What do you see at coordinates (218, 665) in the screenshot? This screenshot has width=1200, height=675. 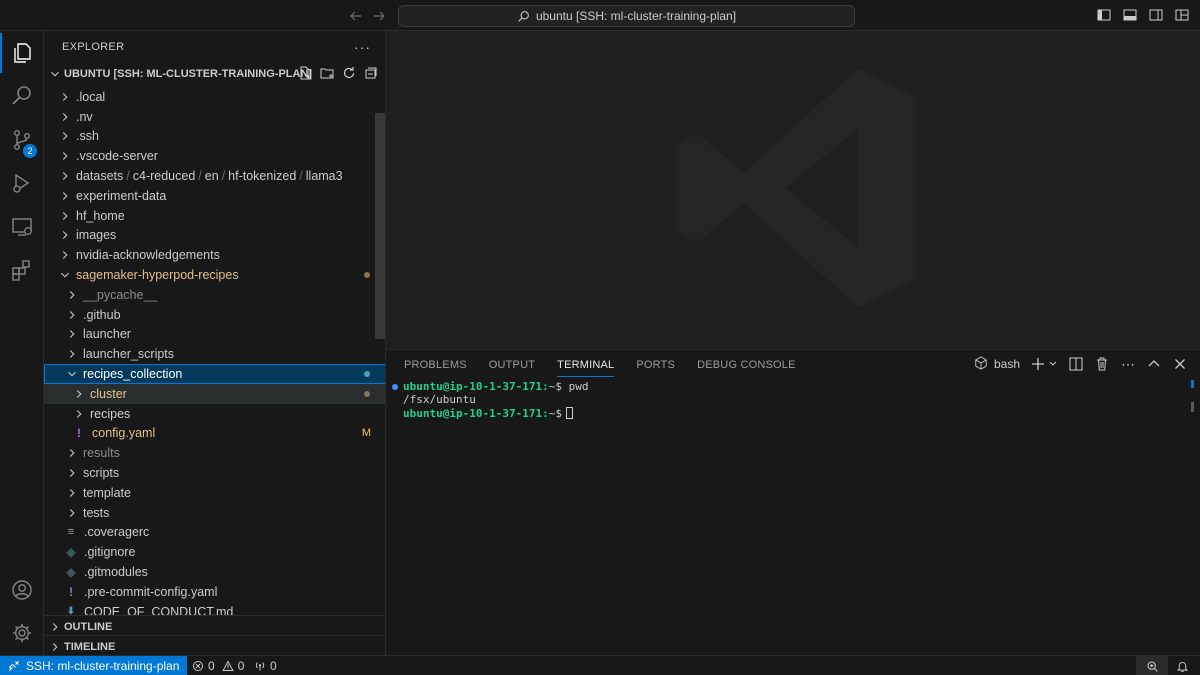 I see `problems-status: 0 0` at bounding box center [218, 665].